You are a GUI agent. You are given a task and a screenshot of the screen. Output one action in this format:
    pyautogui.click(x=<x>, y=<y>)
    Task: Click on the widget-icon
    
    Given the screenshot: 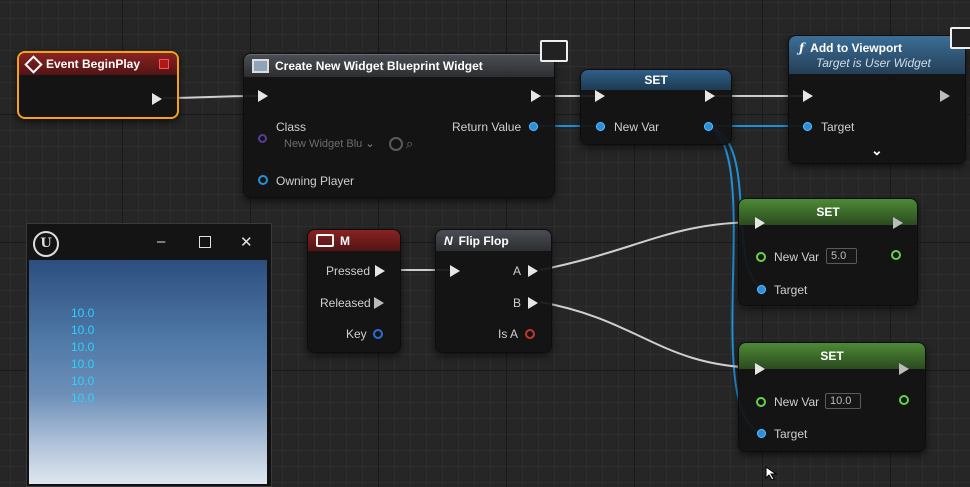 What is the action you would take?
    pyautogui.click(x=260, y=66)
    